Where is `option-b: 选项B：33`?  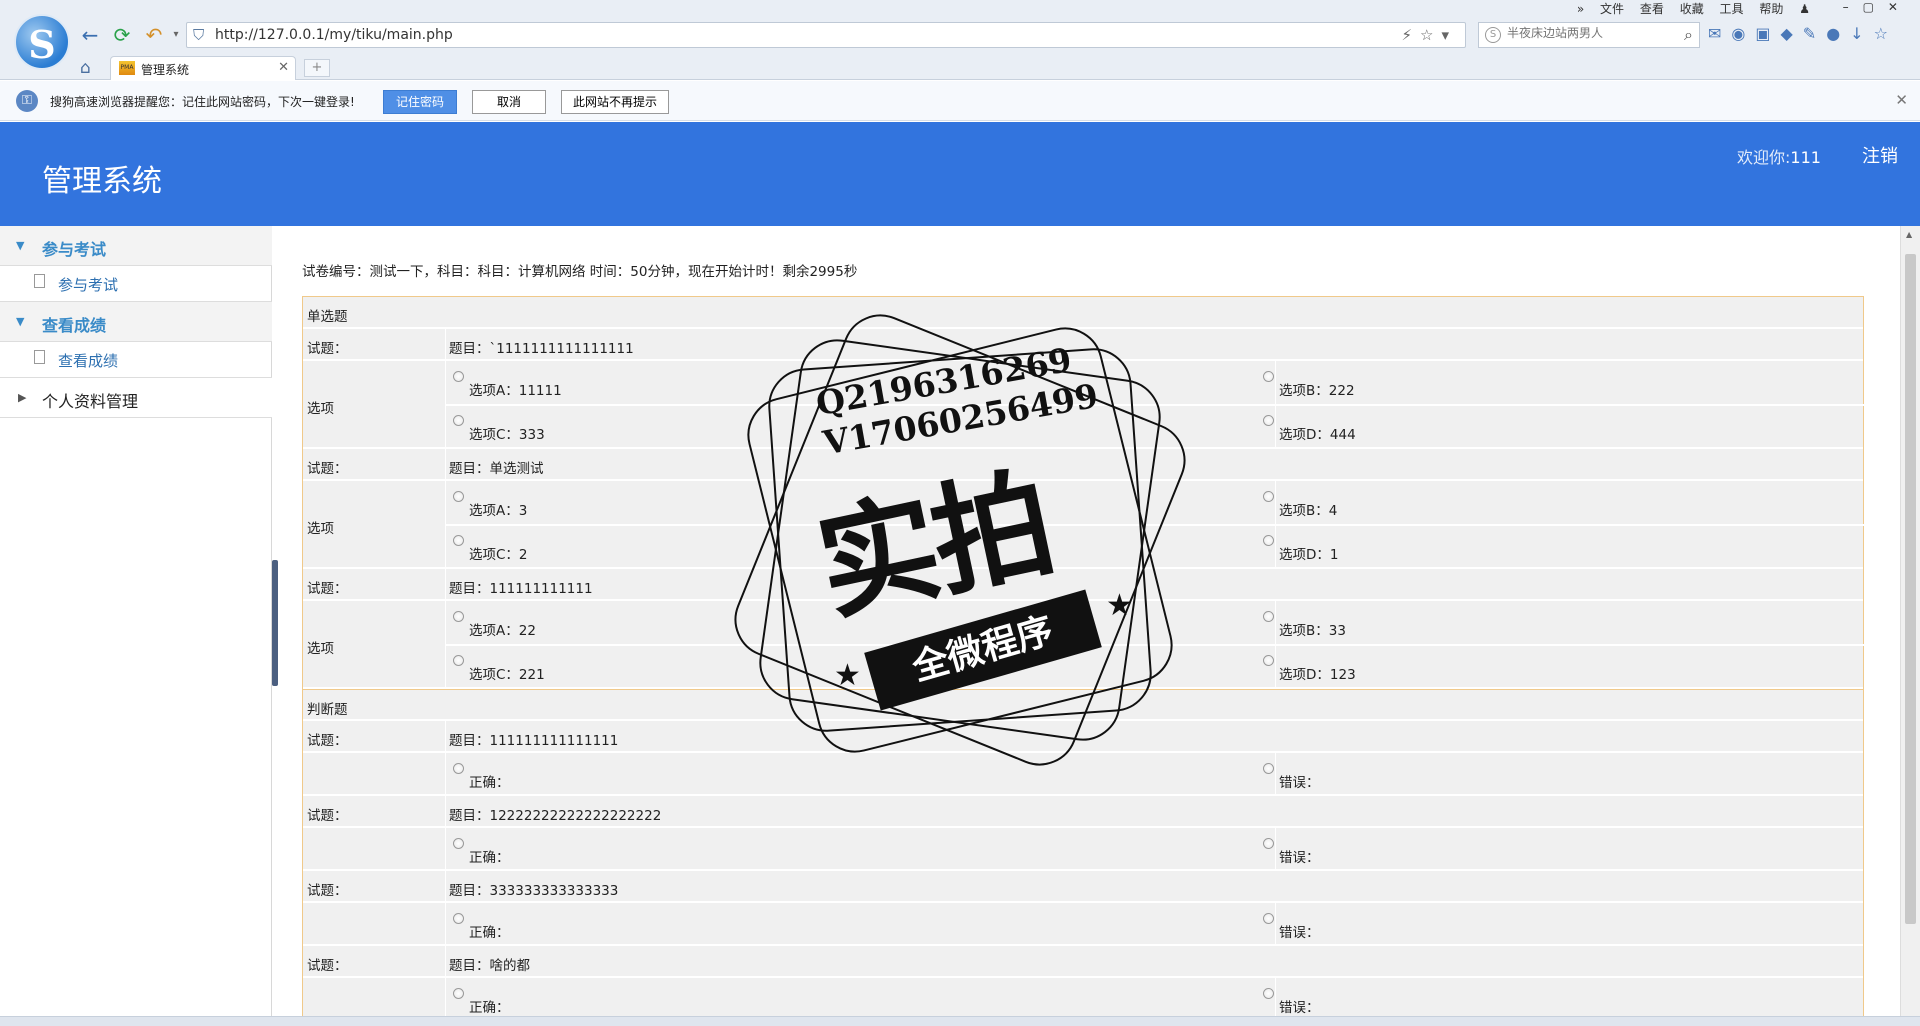
option-b: 选项B：33 is located at coordinates (1304, 625).